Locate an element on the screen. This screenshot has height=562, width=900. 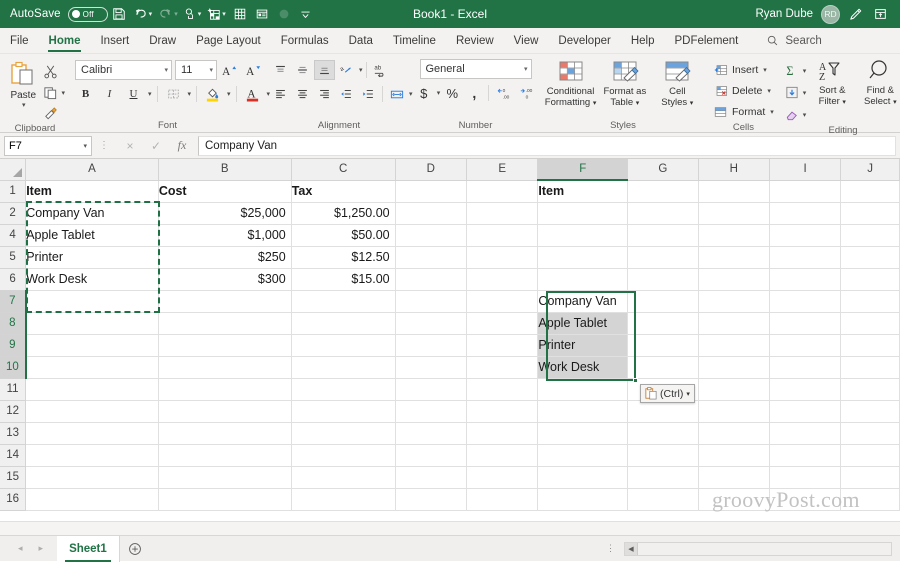
cell-a12 is located at coordinates (92, 411).